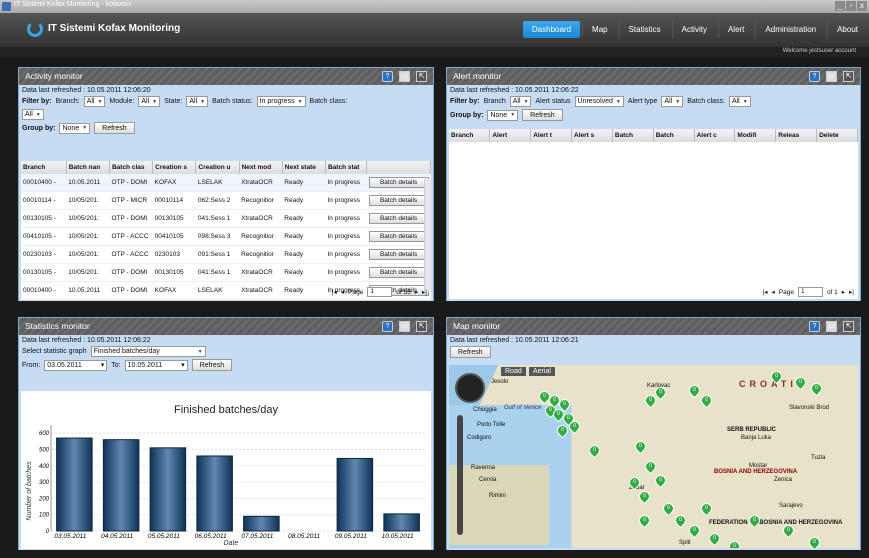  What do you see at coordinates (644, 29) in the screenshot?
I see `nav-statistics: Statistics` at bounding box center [644, 29].